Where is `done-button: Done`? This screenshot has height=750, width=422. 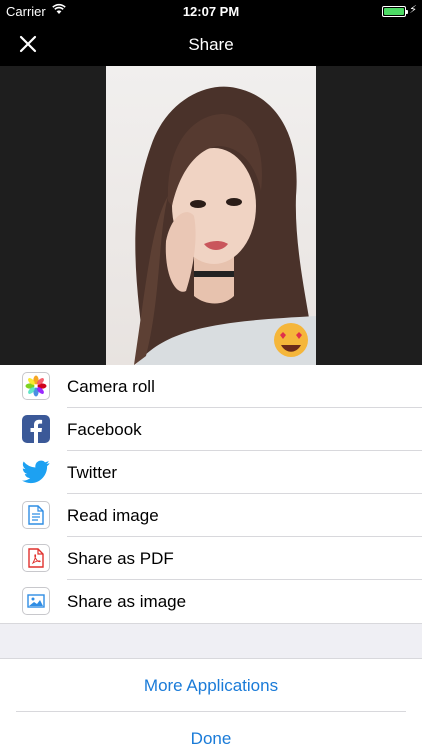 done-button: Done is located at coordinates (211, 731).